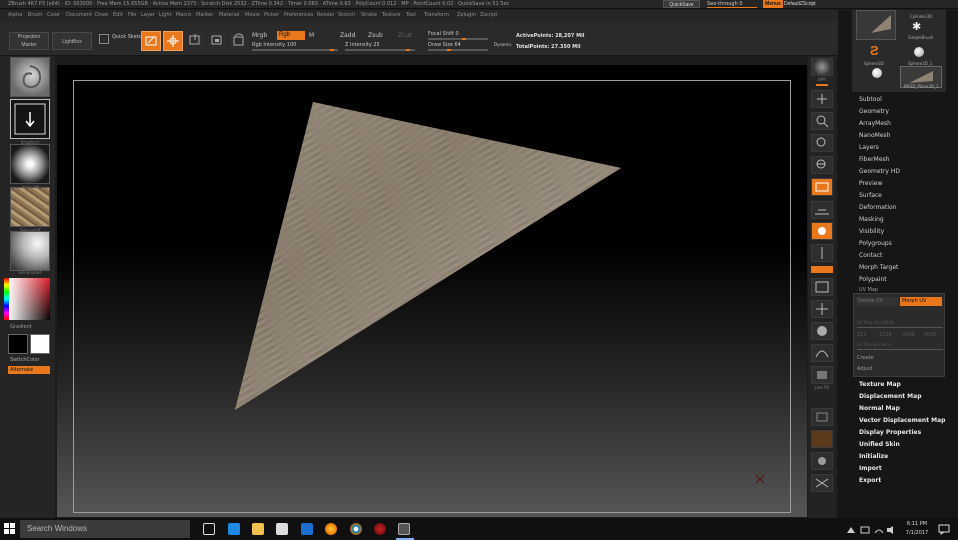 The image size is (958, 540). What do you see at coordinates (822, 417) in the screenshot?
I see `transp-button` at bounding box center [822, 417].